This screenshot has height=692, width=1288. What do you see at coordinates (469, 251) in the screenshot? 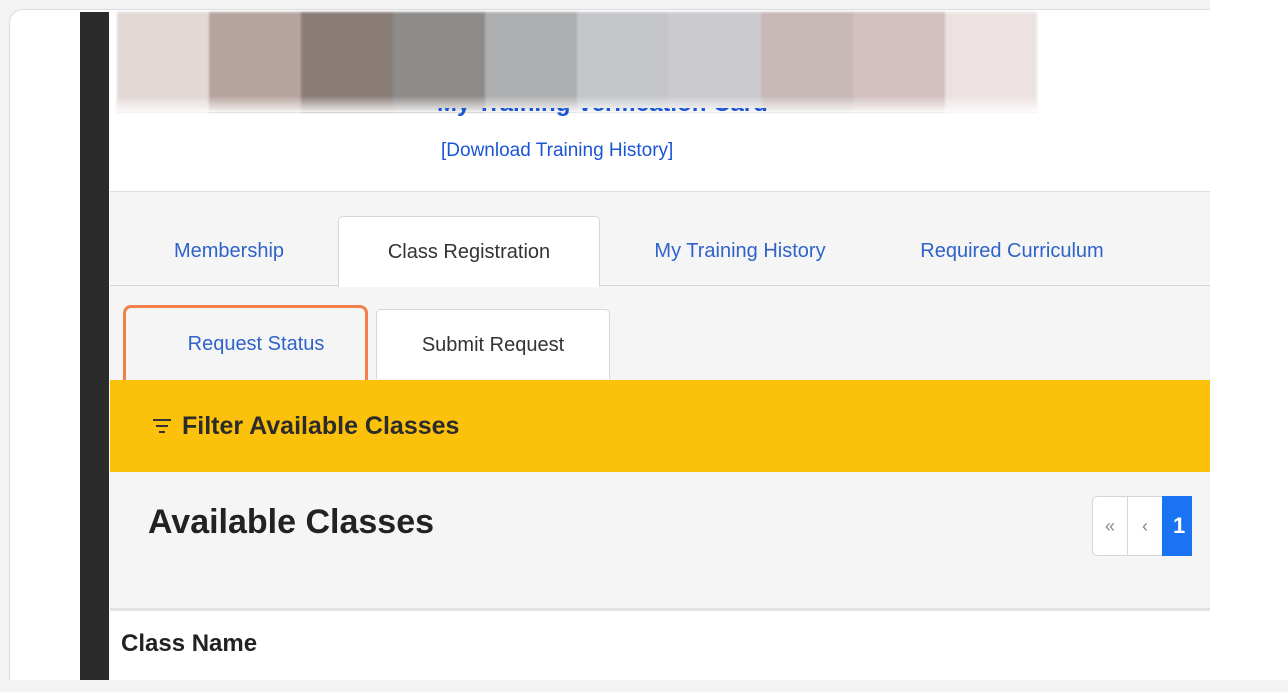
I see `tab-class-registration: Class Registration` at bounding box center [469, 251].